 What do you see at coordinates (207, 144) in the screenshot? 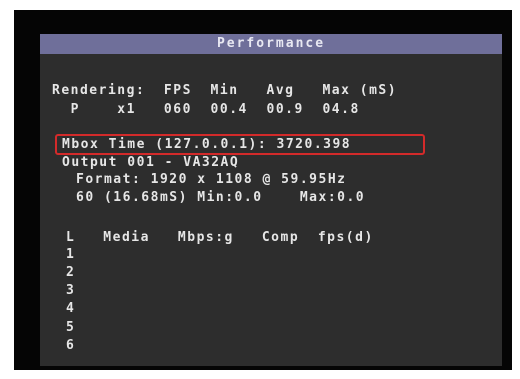
I see `mbox-time-line: Mbox Time (127.0.0.1): 3720.398` at bounding box center [207, 144].